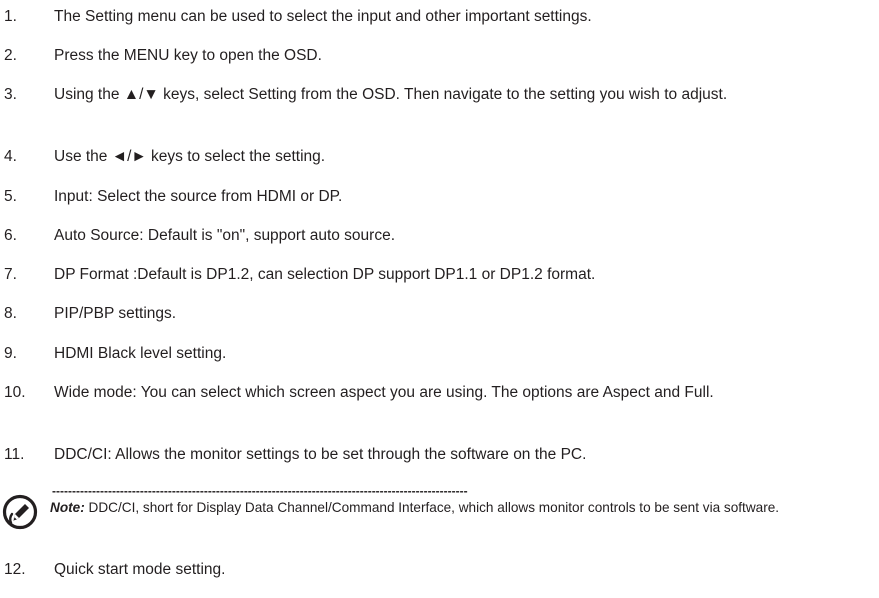 The width and height of the screenshot is (879, 598). What do you see at coordinates (190, 156) in the screenshot?
I see `item-text: Use the ◄/► keys to select the setting.` at bounding box center [190, 156].